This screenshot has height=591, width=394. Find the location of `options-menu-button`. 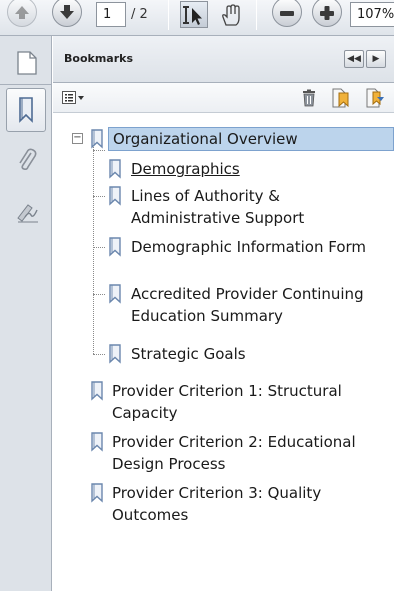

options-menu-button is located at coordinates (74, 97).